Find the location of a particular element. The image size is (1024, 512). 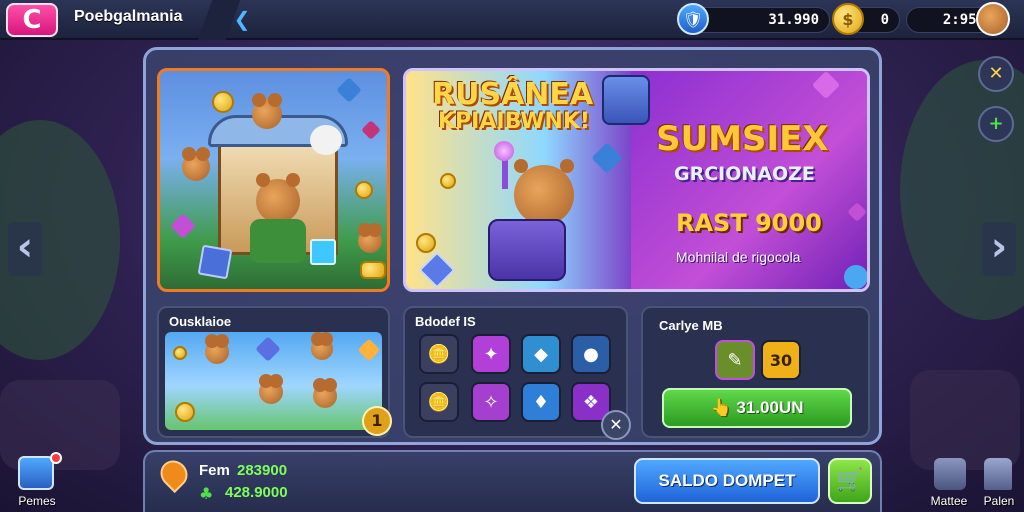

item-slot-gold: ✦ is located at coordinates (491, 354).